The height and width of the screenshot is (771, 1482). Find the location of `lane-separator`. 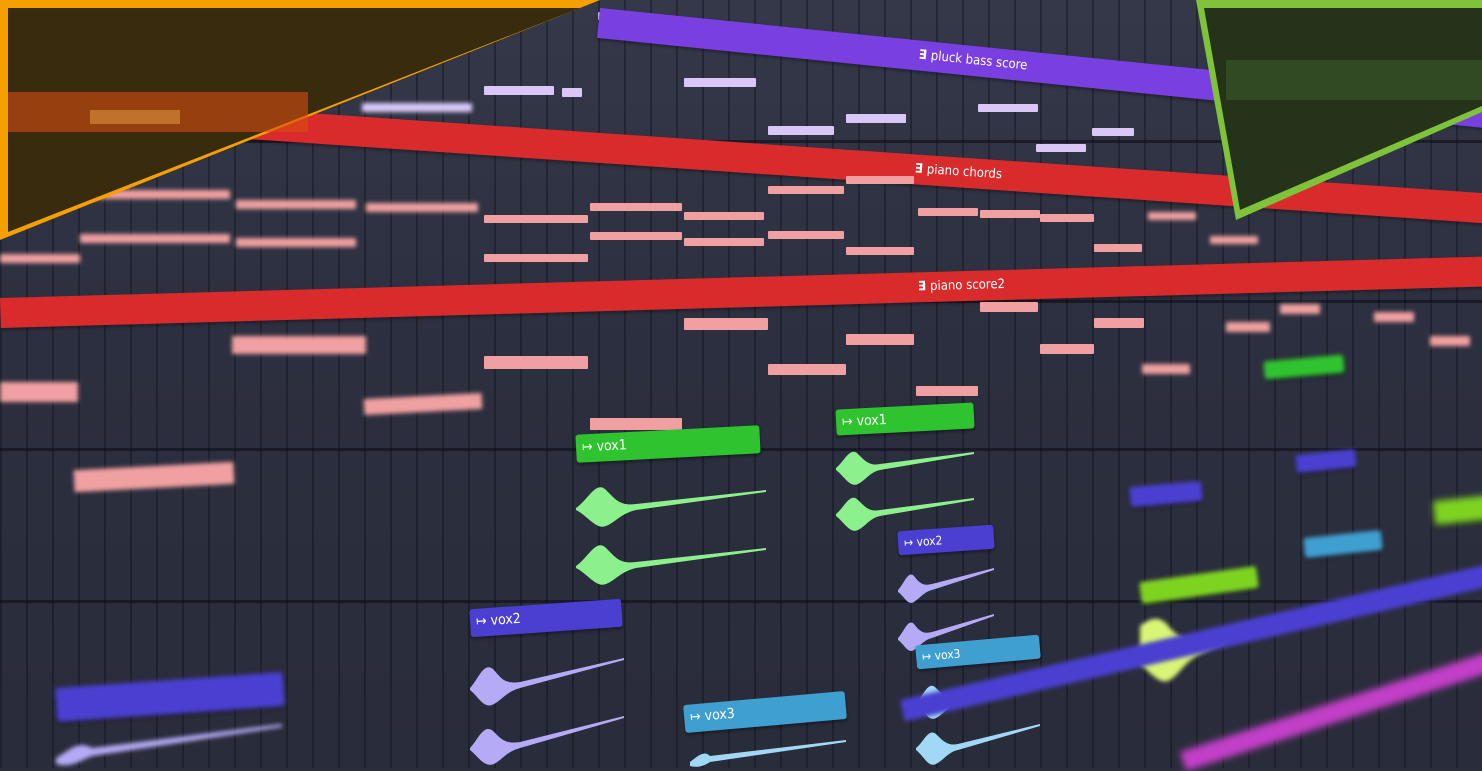

lane-separator is located at coordinates (741, 601).